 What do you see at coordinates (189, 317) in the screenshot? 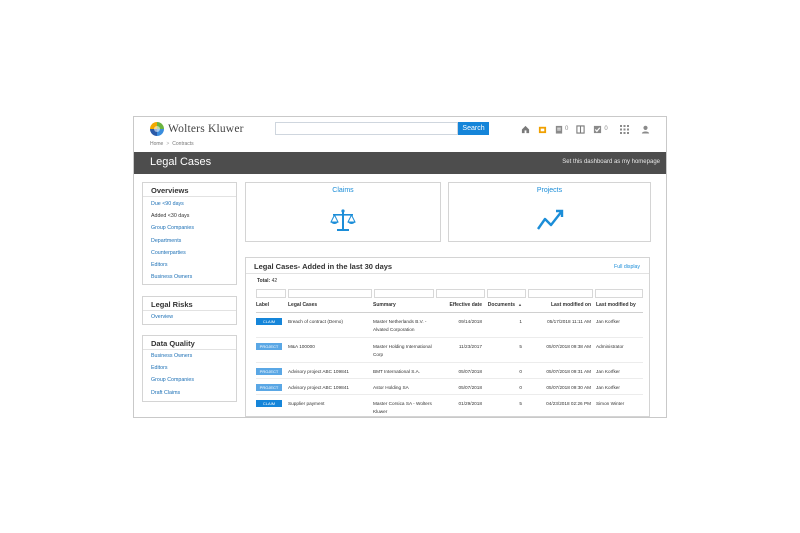
I see `sidebar-item-overview: Overview` at bounding box center [189, 317].